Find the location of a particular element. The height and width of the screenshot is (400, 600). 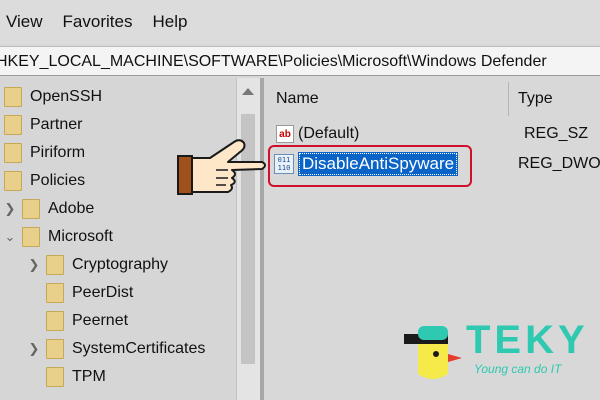

tree-item-label: Microsoft is located at coordinates (80, 236).